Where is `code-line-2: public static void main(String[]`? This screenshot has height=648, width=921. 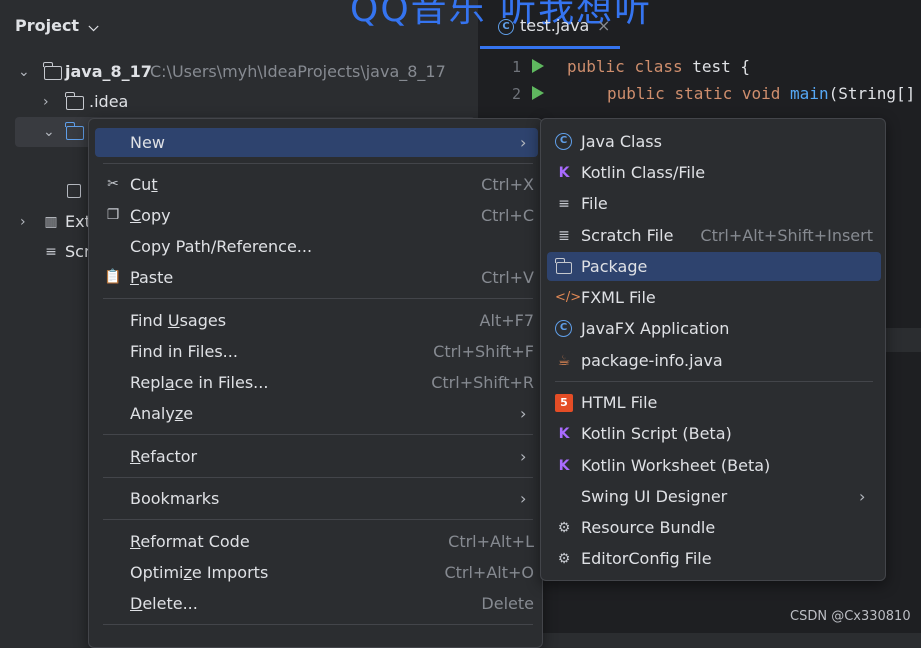 code-line-2: public static void main(String[] is located at coordinates (761, 93).